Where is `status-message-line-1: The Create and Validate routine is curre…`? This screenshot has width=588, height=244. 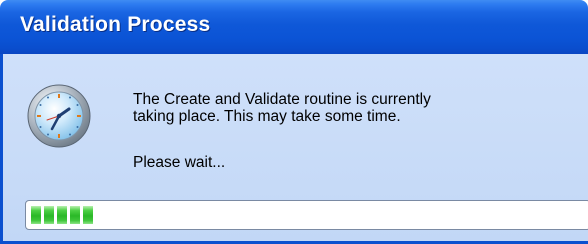 status-message-line-1: The Create and Validate routine is curre… is located at coordinates (282, 99).